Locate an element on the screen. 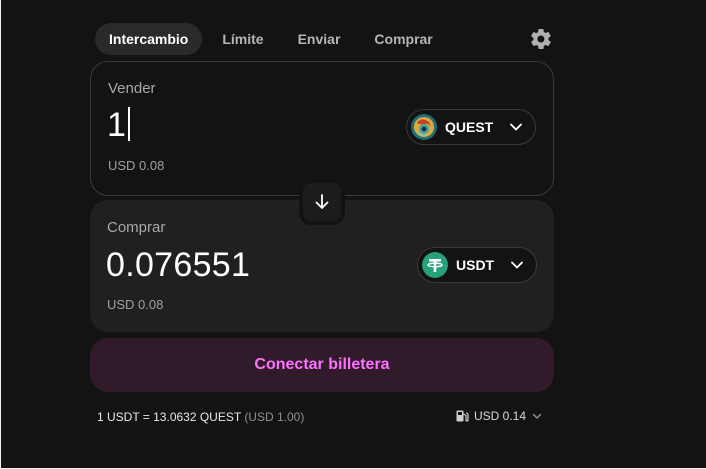 The width and height of the screenshot is (706, 469). sell-token-symbol: QUEST is located at coordinates (469, 127).